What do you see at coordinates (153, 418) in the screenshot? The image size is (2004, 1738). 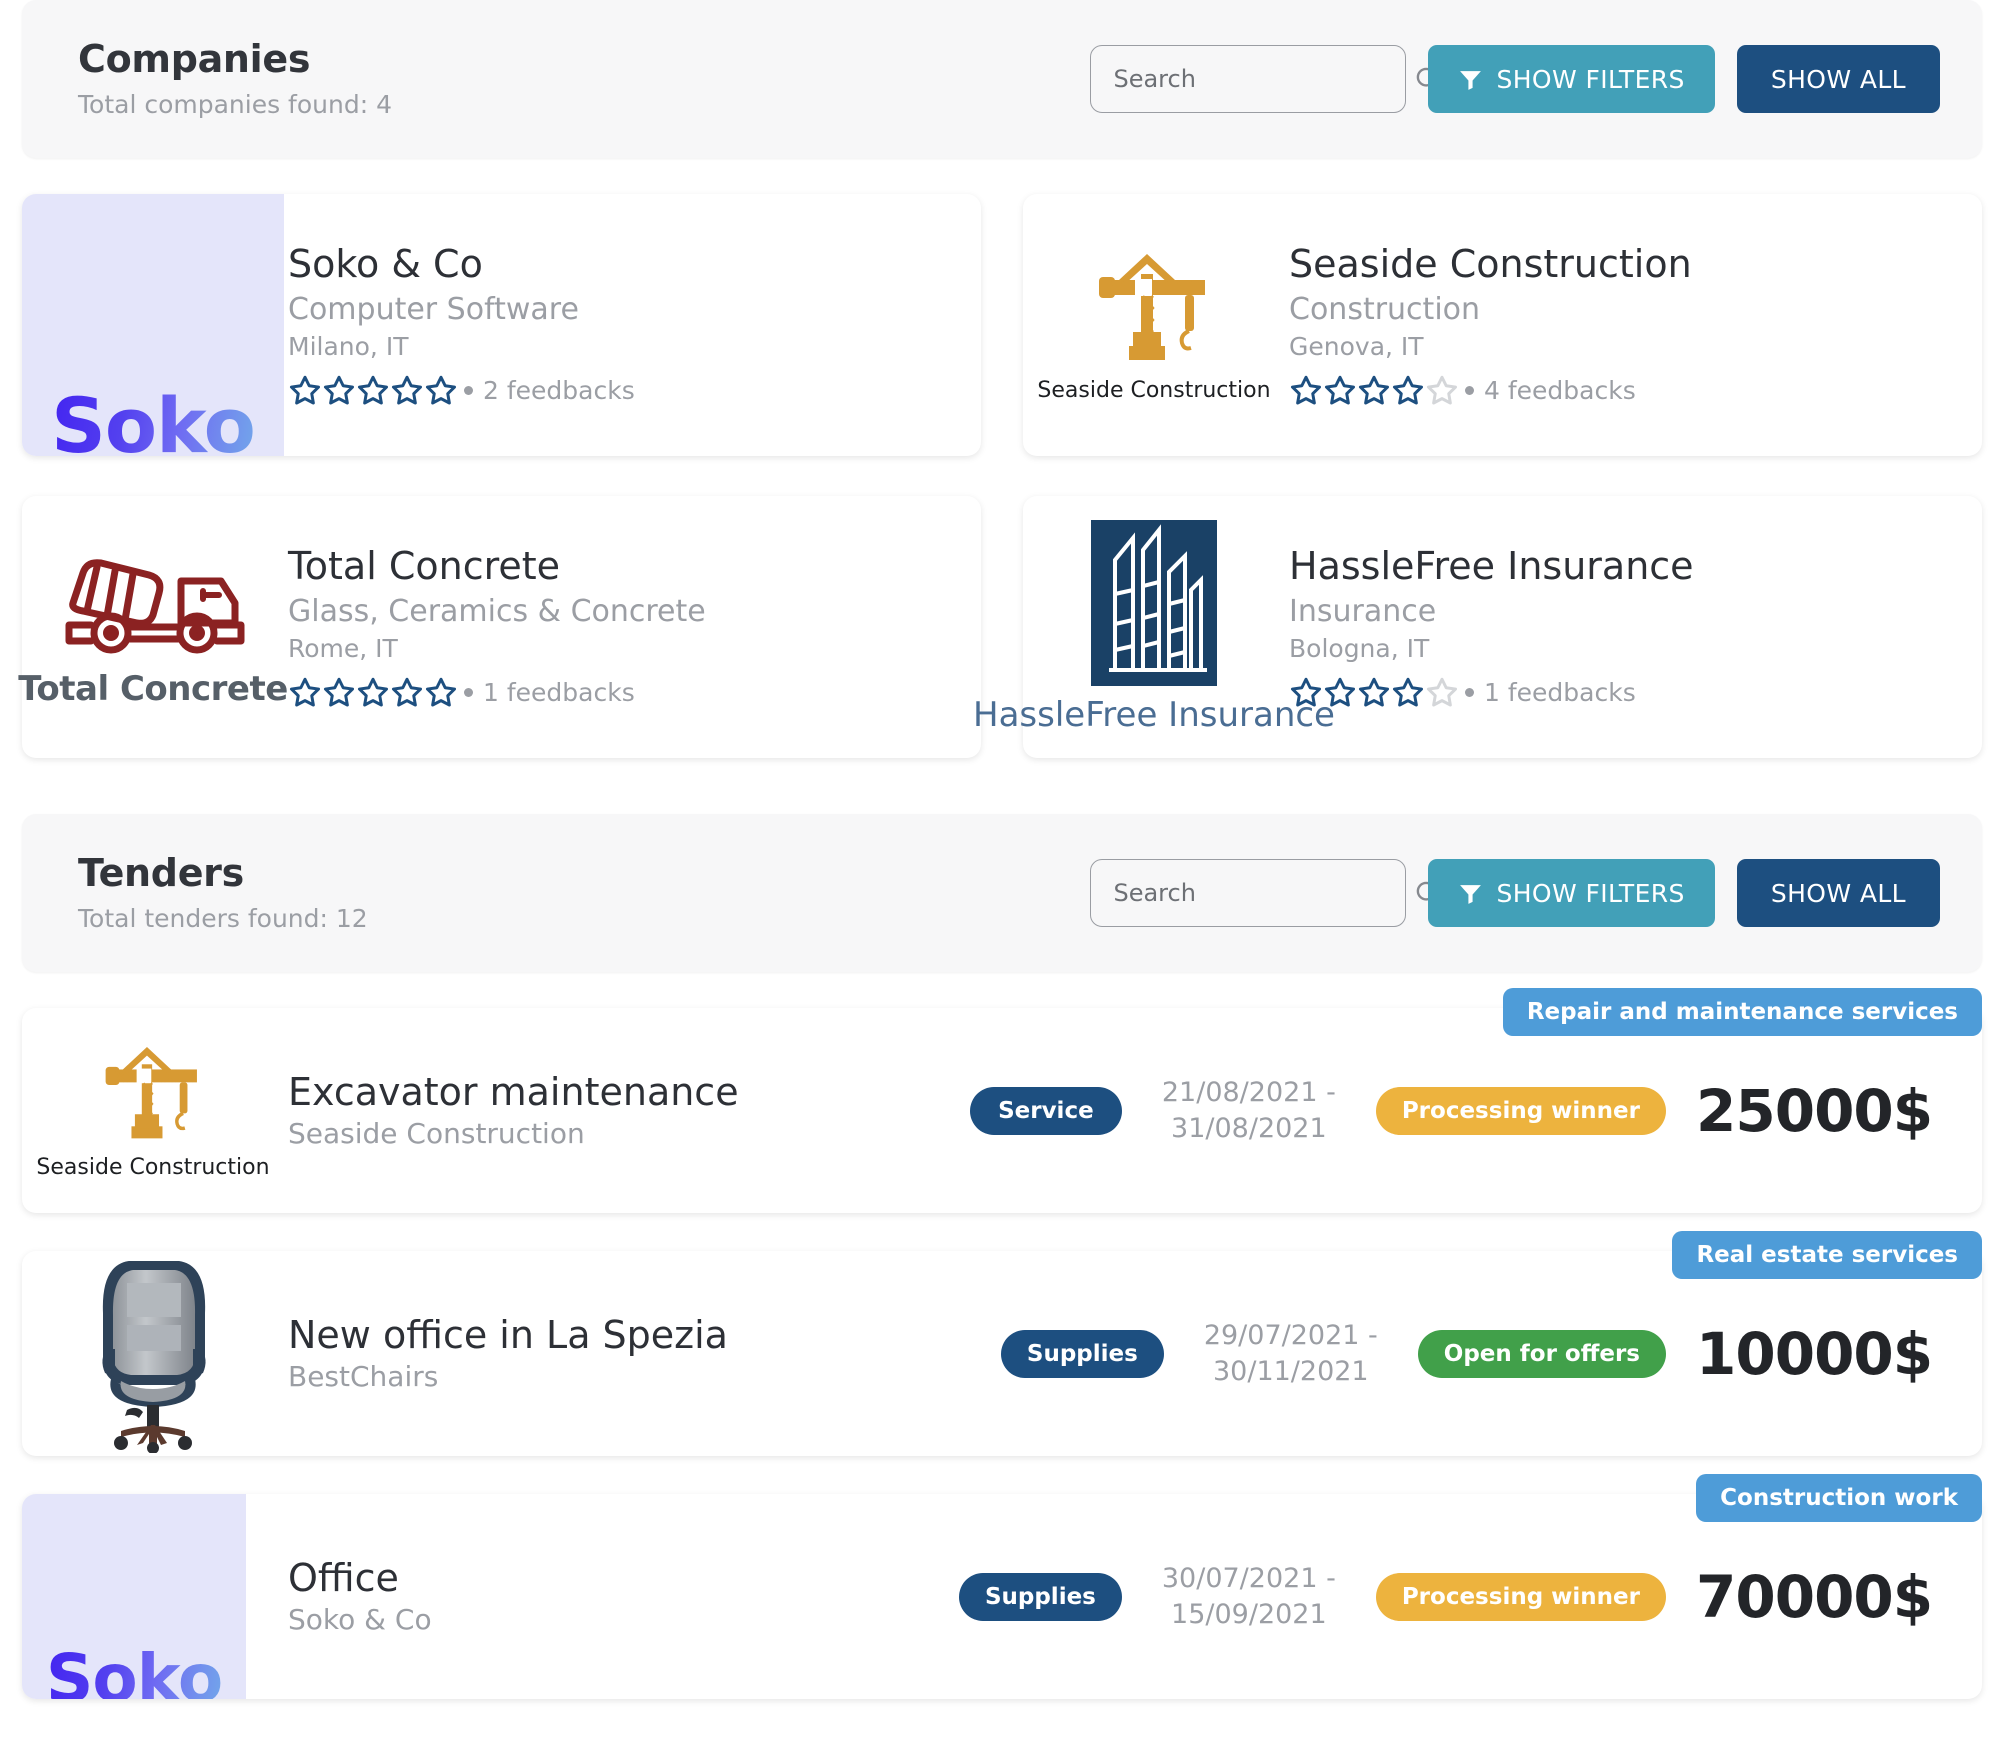 I see `soko-wordmark-icon: Soko` at bounding box center [153, 418].